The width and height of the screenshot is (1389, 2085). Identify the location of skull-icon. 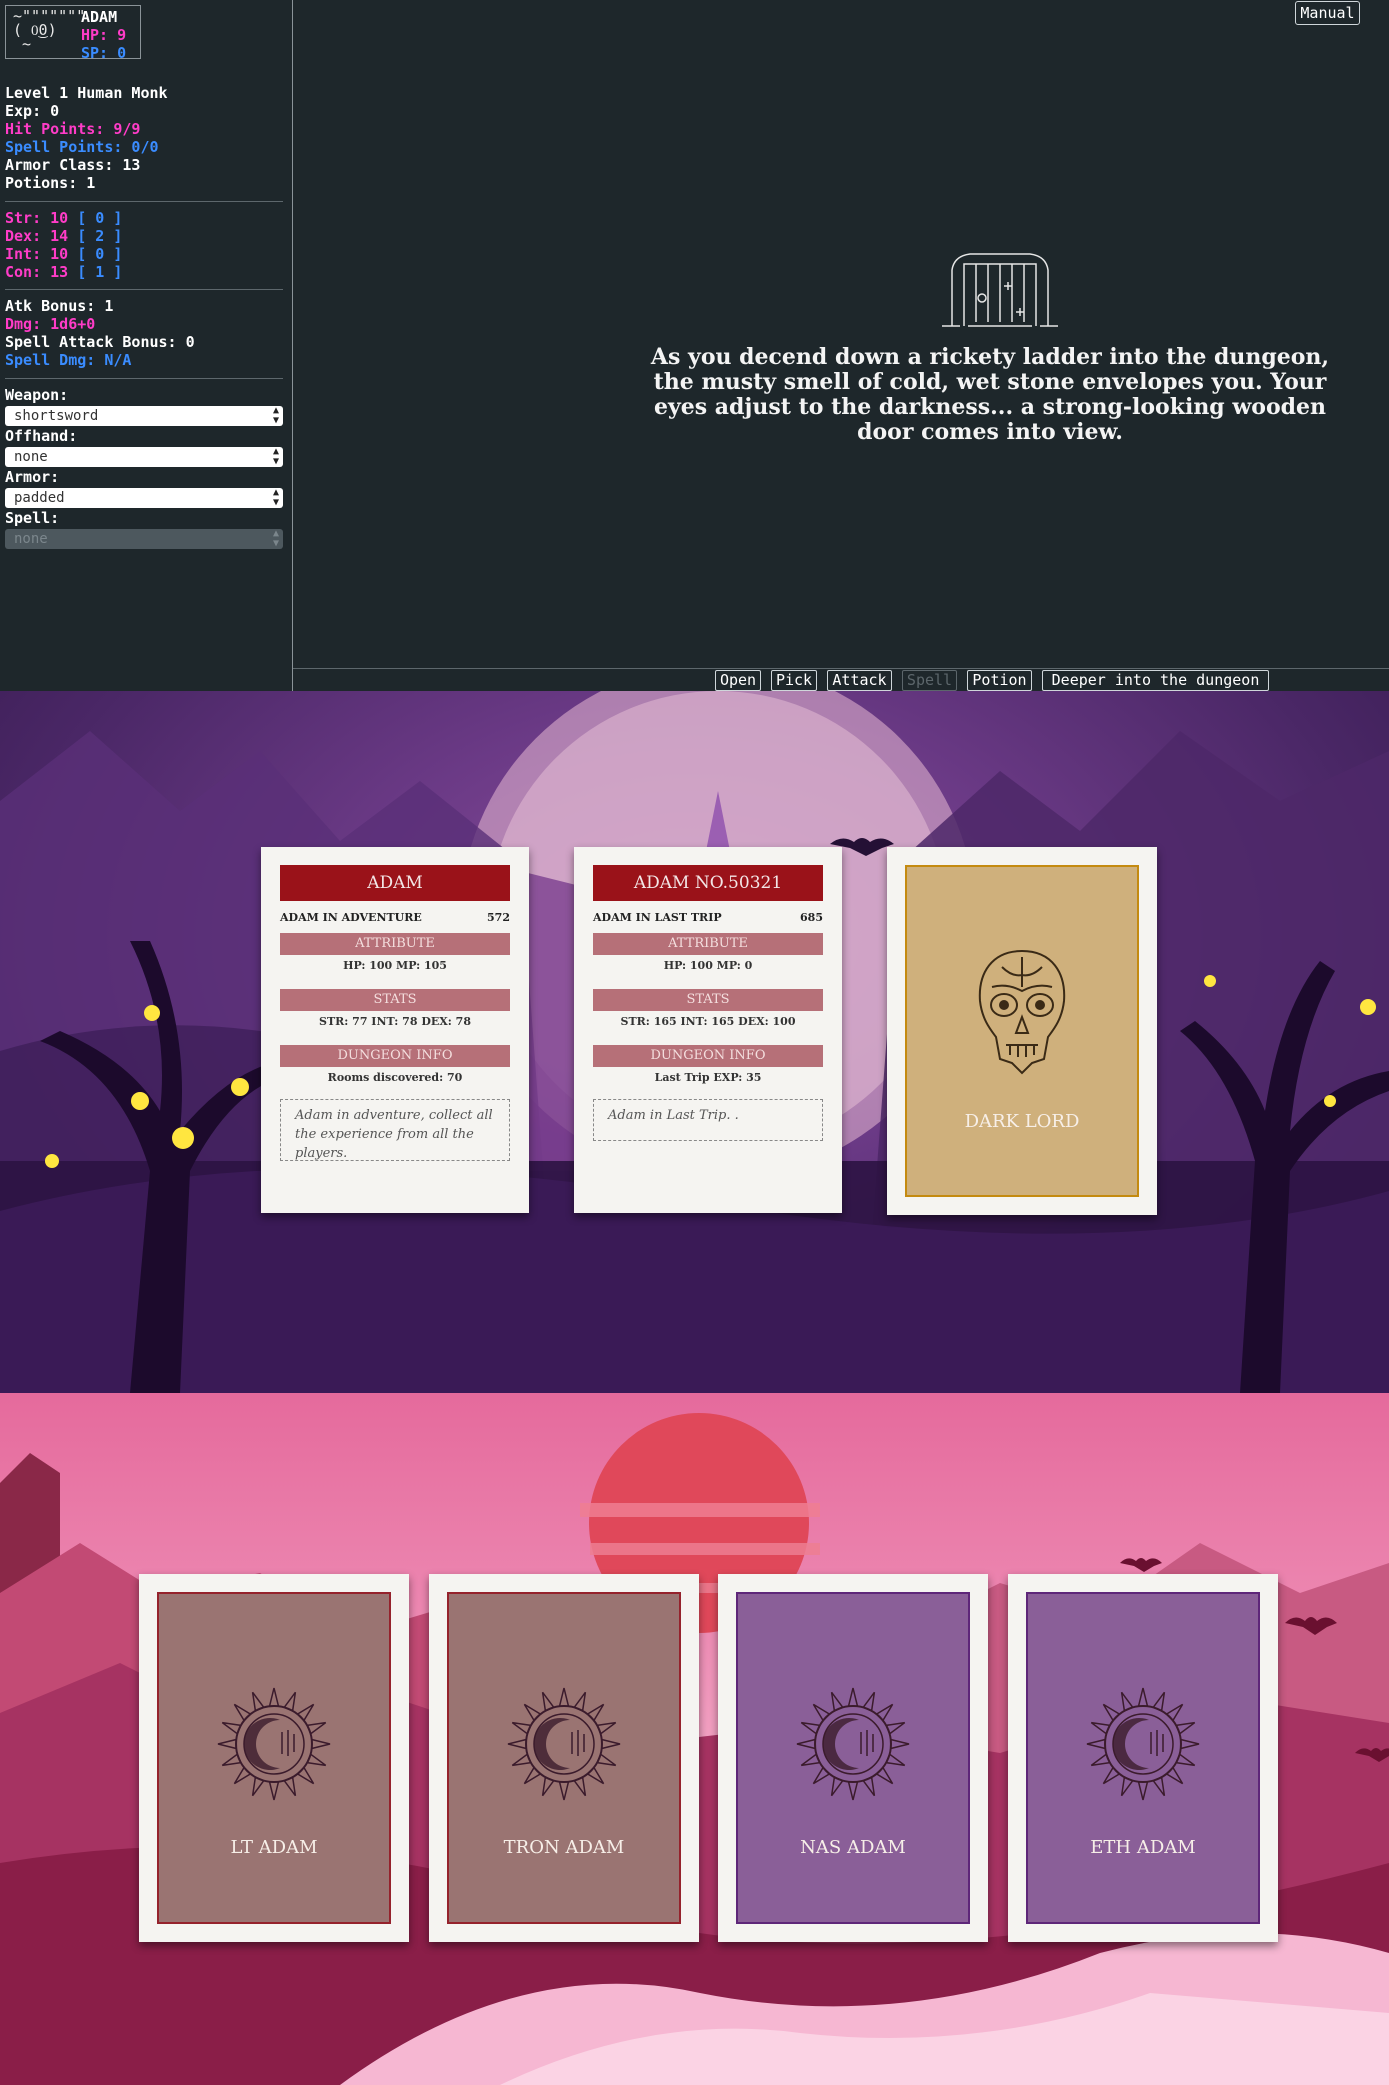
(1022, 1012).